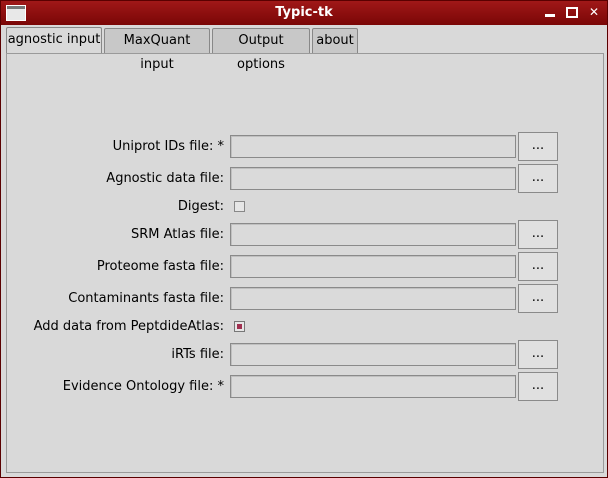 This screenshot has width=608, height=478. Describe the element at coordinates (373, 178) in the screenshot. I see `agnostic-data-field` at that location.